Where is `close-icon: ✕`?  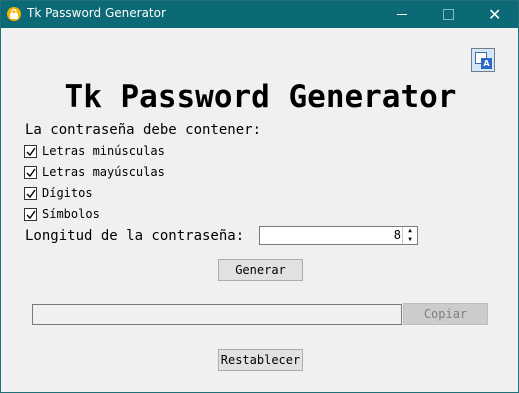
close-icon: ✕ is located at coordinates (495, 14).